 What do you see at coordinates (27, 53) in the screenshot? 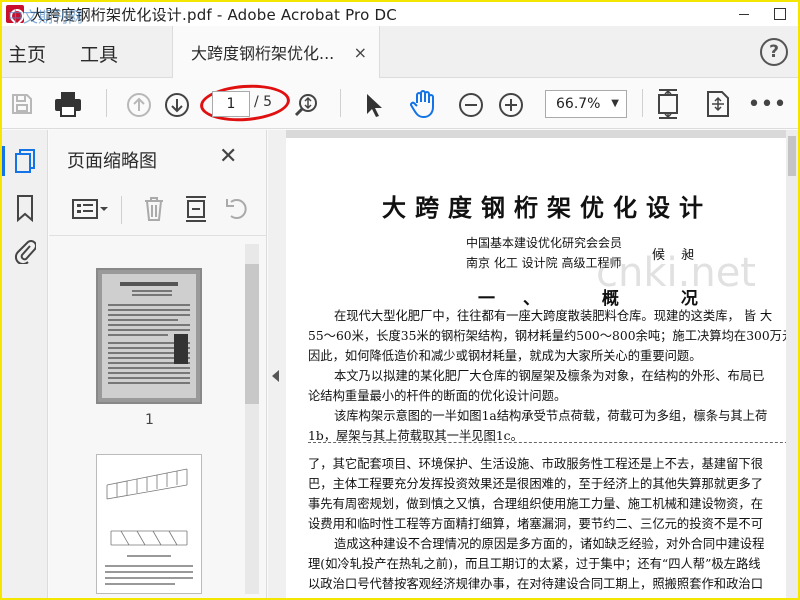
I see `menu-home: 主页` at bounding box center [27, 53].